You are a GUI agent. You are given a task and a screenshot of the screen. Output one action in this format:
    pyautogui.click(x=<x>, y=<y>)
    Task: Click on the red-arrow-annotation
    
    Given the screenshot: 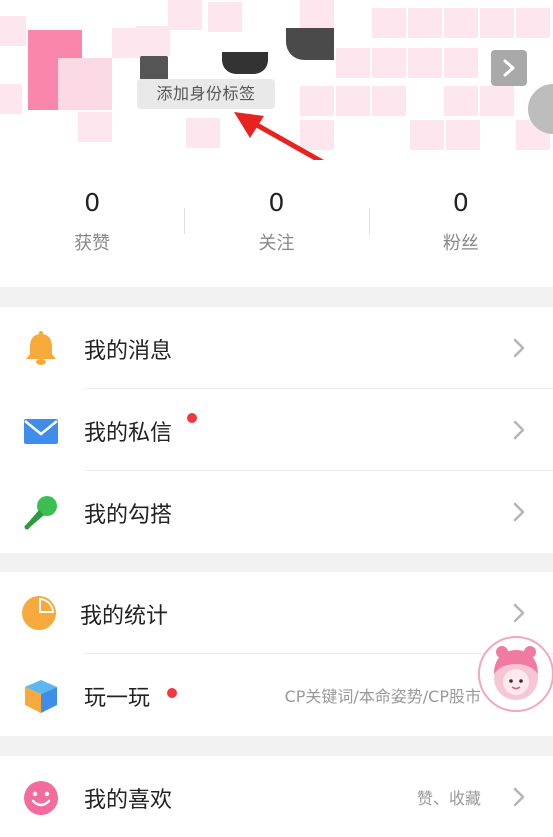 What is the action you would take?
    pyautogui.click(x=279, y=136)
    